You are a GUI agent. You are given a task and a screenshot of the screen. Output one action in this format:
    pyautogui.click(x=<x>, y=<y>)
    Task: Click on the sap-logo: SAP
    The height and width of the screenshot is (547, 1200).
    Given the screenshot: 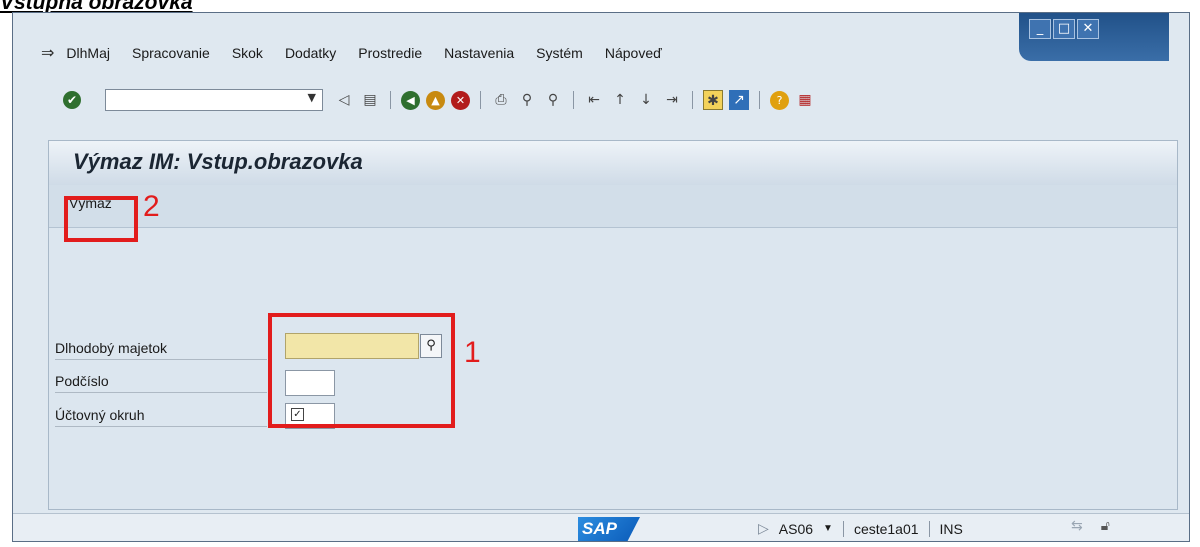 What is the action you would take?
    pyautogui.click(x=609, y=529)
    